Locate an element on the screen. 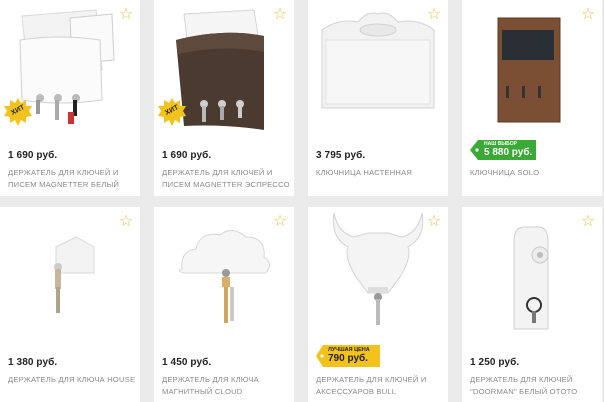  product-price: 1 450 руб. is located at coordinates (187, 362).